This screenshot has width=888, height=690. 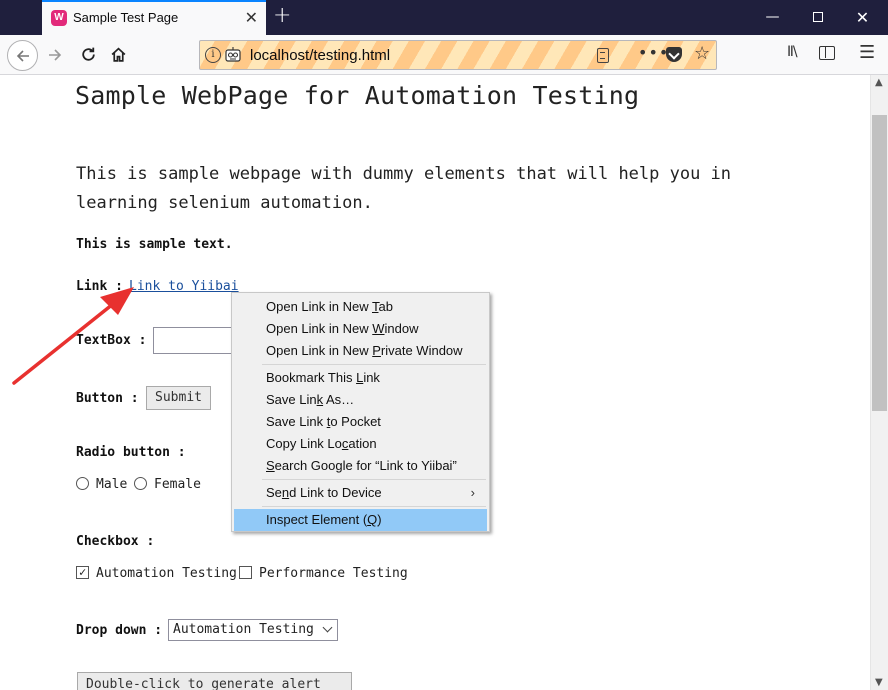 What do you see at coordinates (112, 484) in the screenshot?
I see `radio-male-label: Male` at bounding box center [112, 484].